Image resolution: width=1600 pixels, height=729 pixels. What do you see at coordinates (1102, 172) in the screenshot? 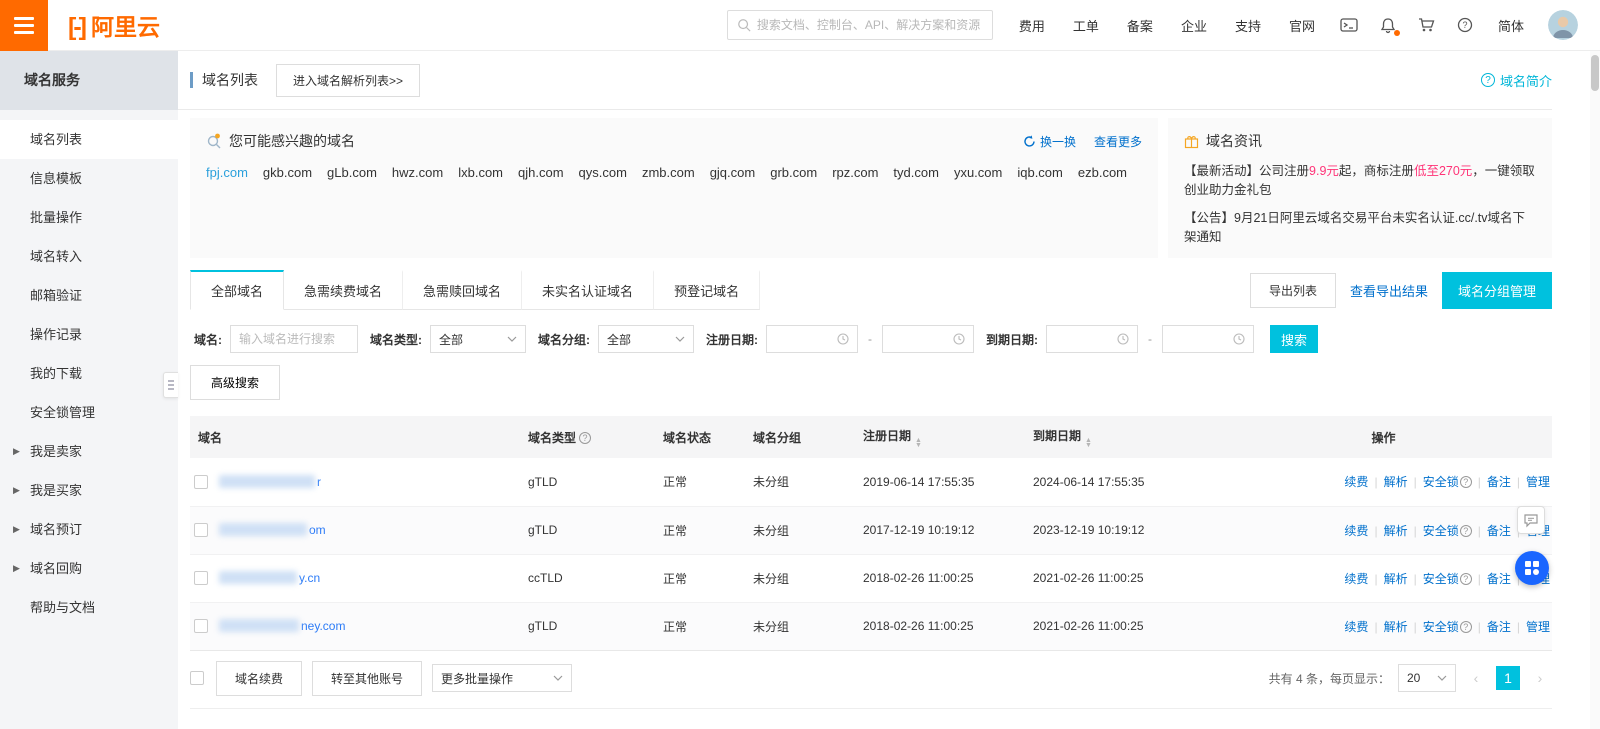
I see `interest-domain: ezb.com` at bounding box center [1102, 172].